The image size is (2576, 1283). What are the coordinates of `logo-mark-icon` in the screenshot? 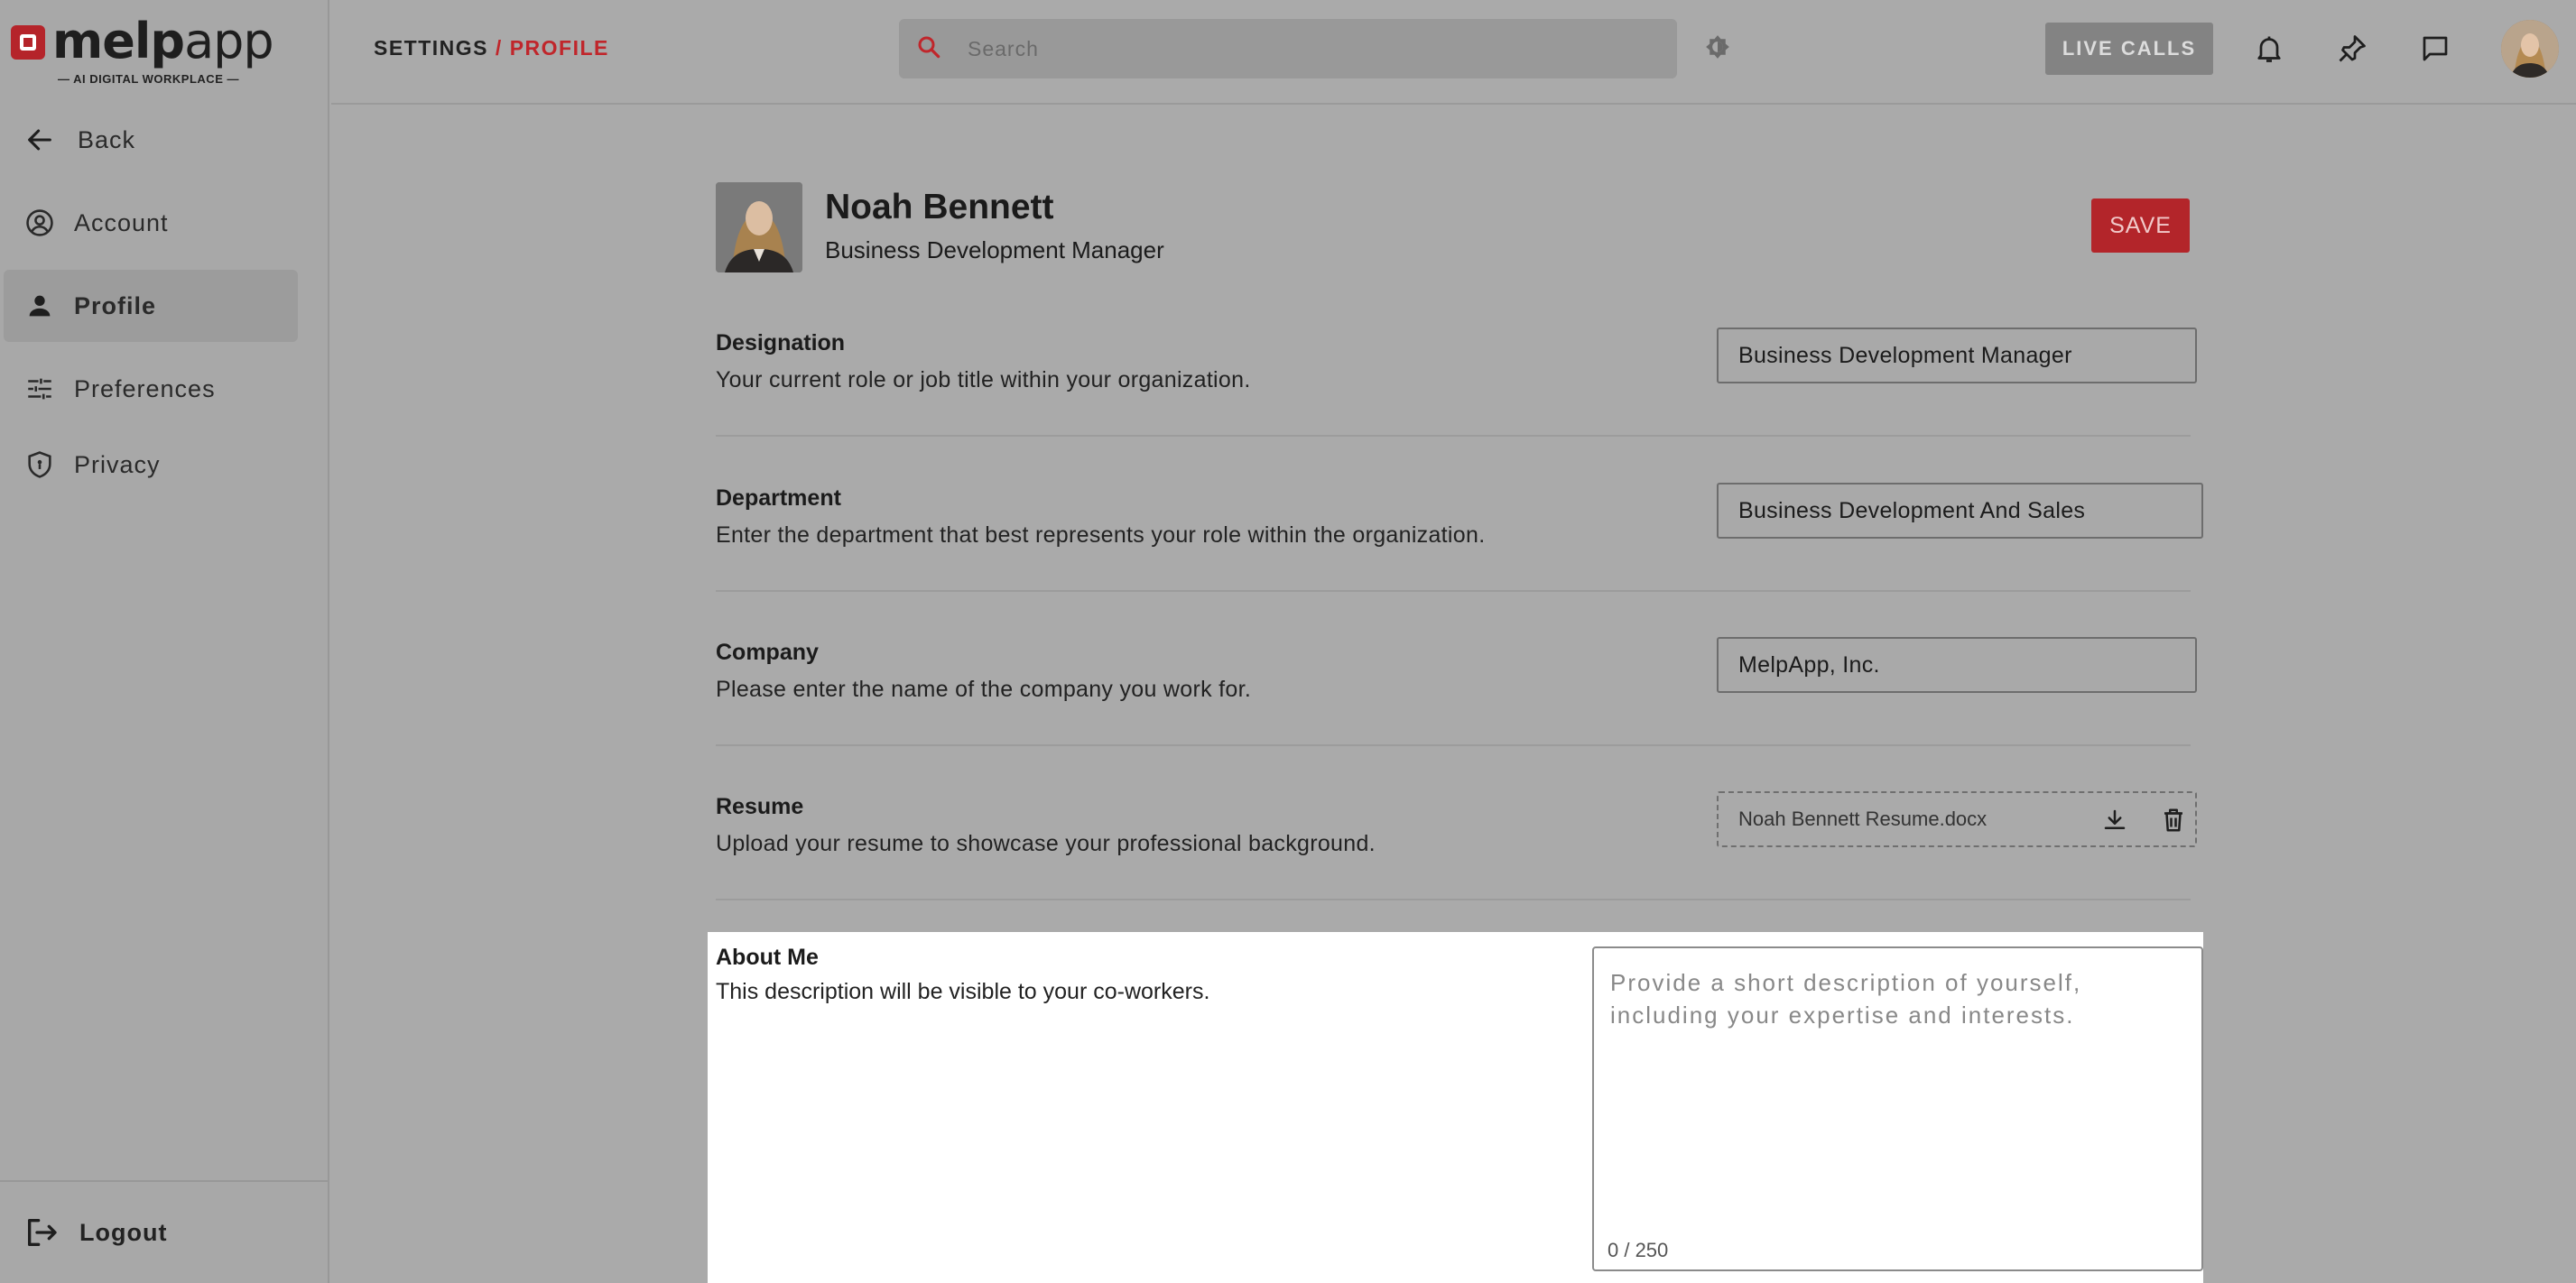 It's located at (28, 43).